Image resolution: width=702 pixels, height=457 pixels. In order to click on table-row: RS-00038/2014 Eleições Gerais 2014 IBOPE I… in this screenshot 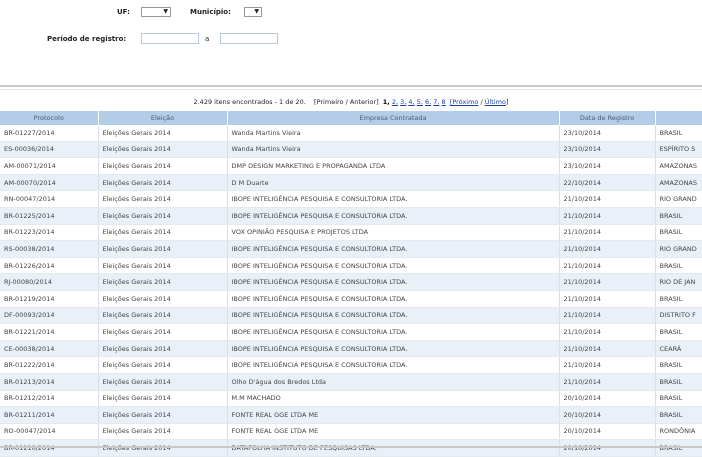, I will do `click(351, 249)`.